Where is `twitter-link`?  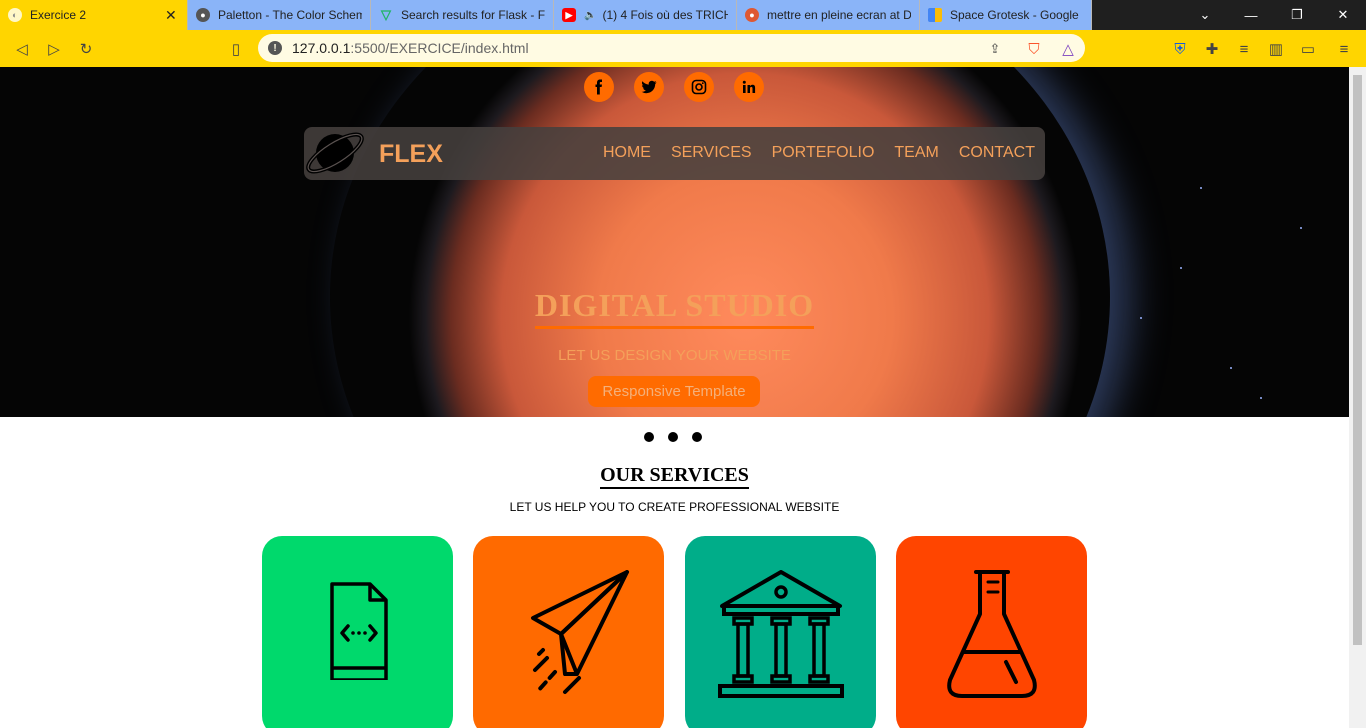 twitter-link is located at coordinates (649, 87).